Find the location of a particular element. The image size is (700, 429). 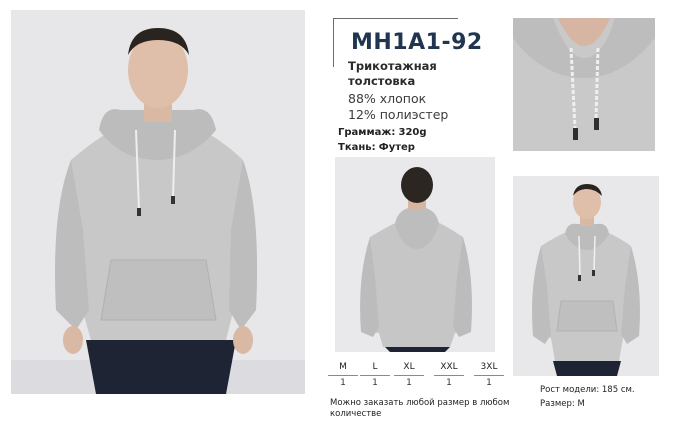

weight-spec: Граммаж: 320g is located at coordinates (382, 132).